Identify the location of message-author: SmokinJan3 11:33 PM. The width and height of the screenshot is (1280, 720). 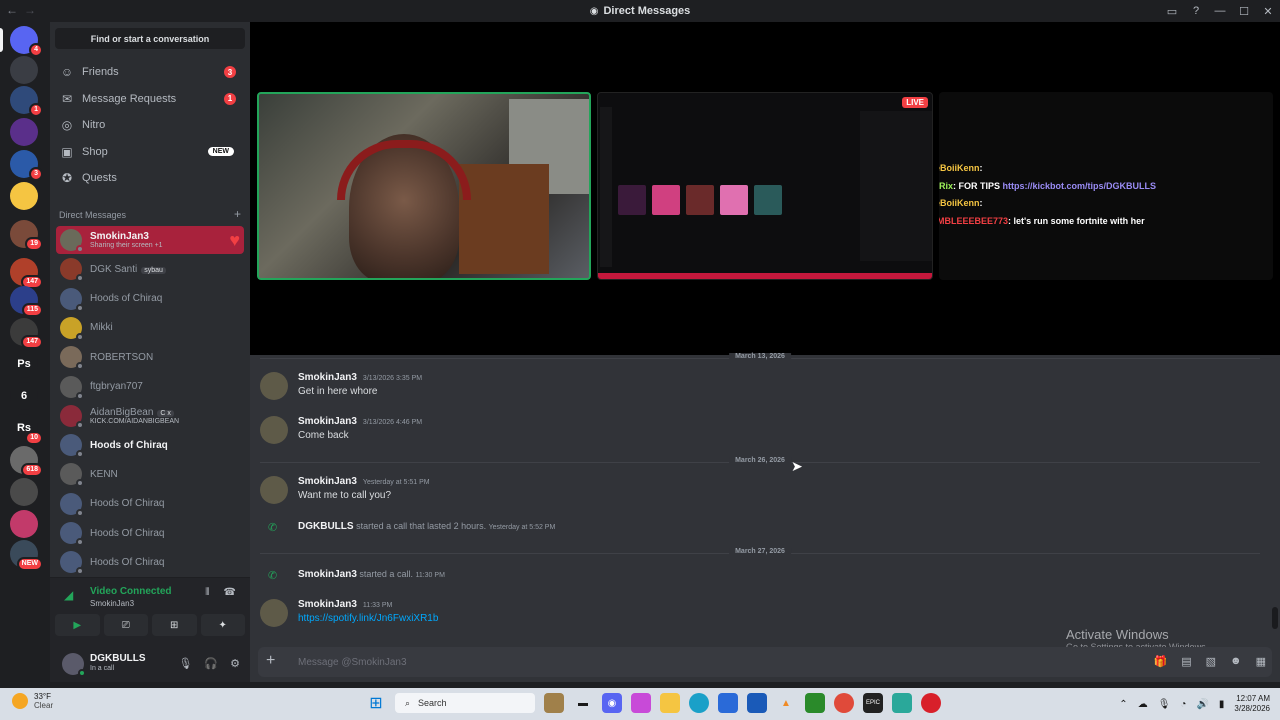
(345, 604).